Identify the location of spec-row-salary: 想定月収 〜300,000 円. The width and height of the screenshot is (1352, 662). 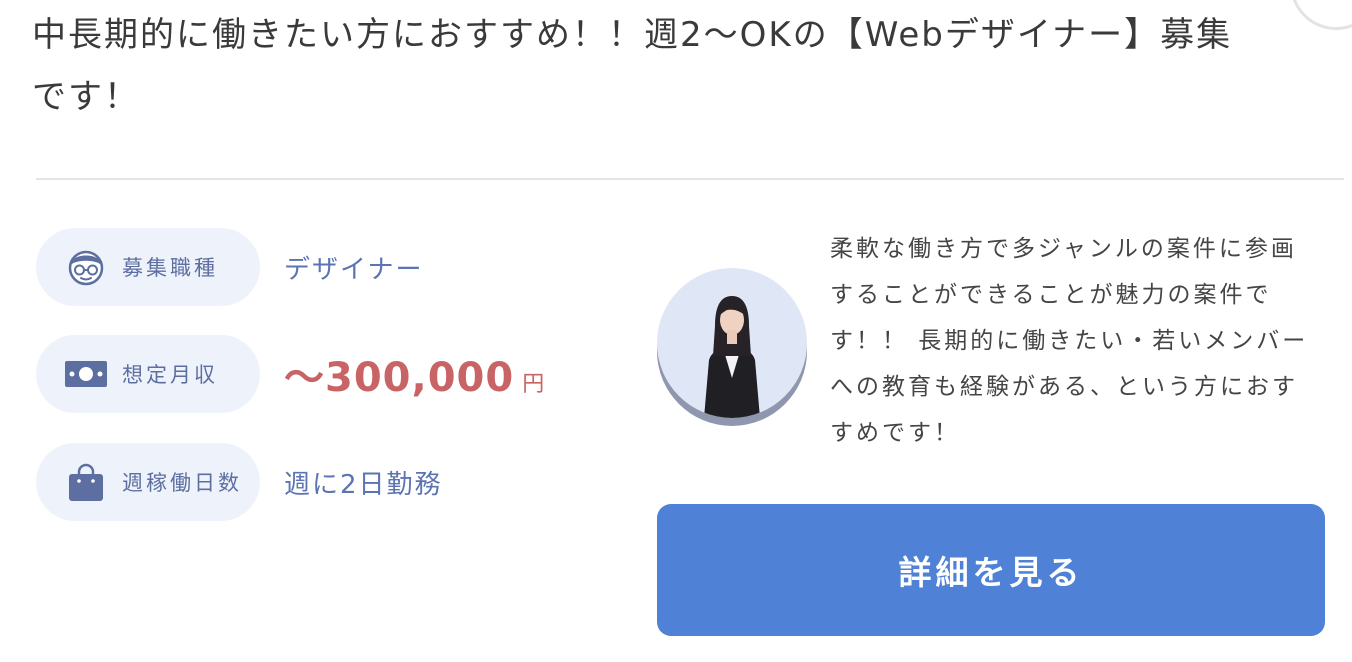
(290, 374).